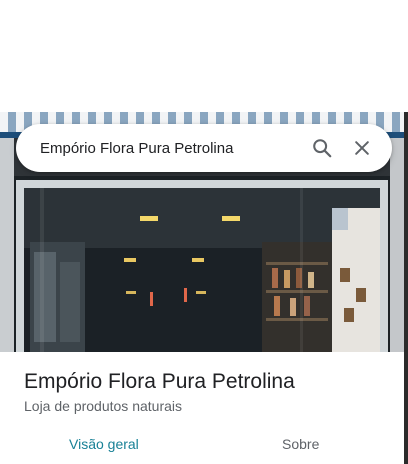 The width and height of the screenshot is (408, 464). What do you see at coordinates (171, 148) in the screenshot?
I see `search-input: Empório Flora Pura Petrolina` at bounding box center [171, 148].